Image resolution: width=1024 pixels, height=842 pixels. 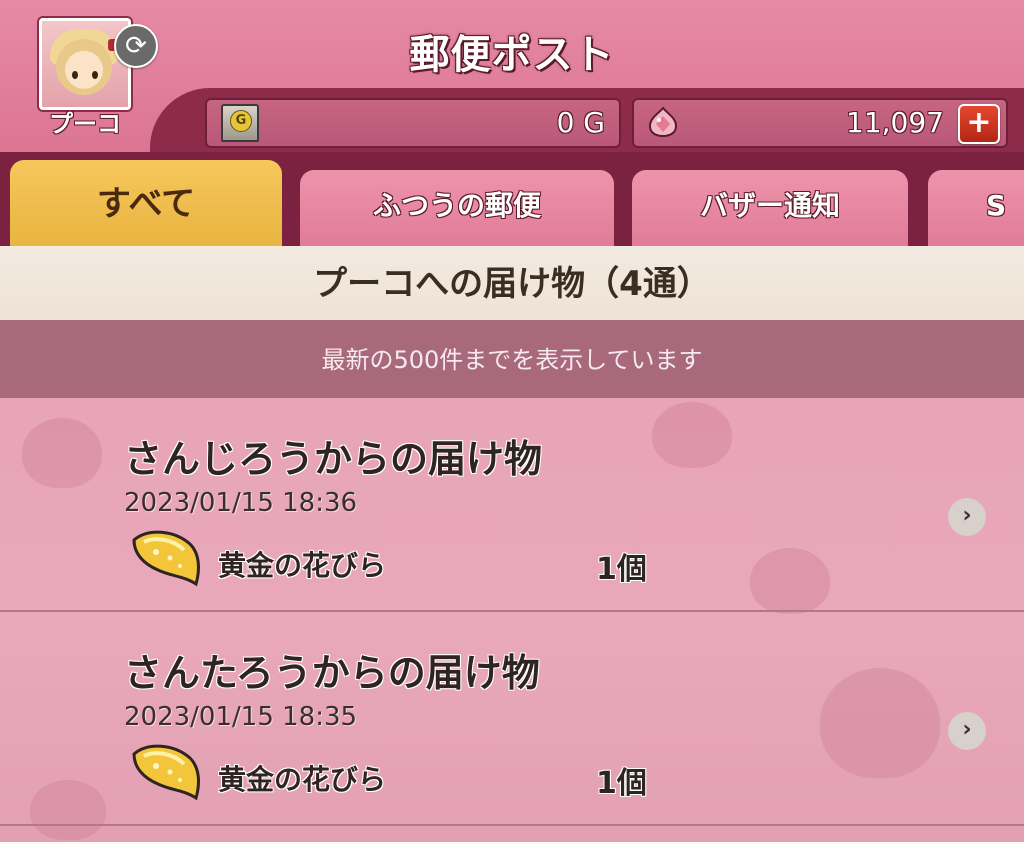 What do you see at coordinates (84, 67) in the screenshot?
I see `avatar-face` at bounding box center [84, 67].